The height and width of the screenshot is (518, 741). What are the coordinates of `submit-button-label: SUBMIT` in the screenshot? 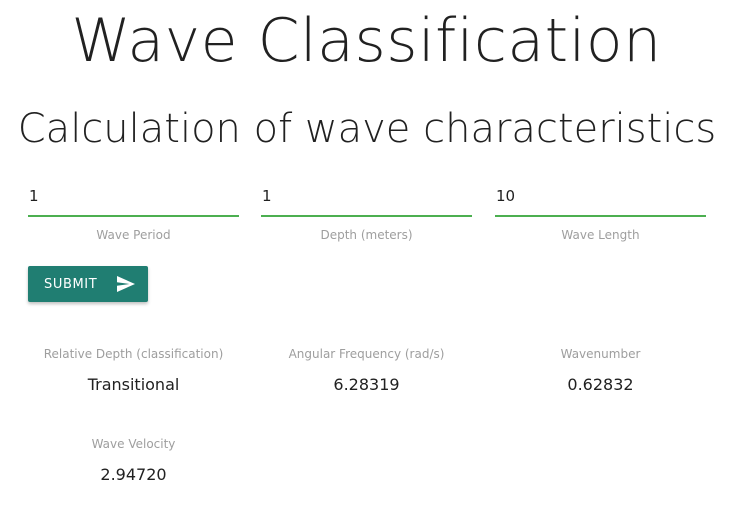 It's located at (71, 284).